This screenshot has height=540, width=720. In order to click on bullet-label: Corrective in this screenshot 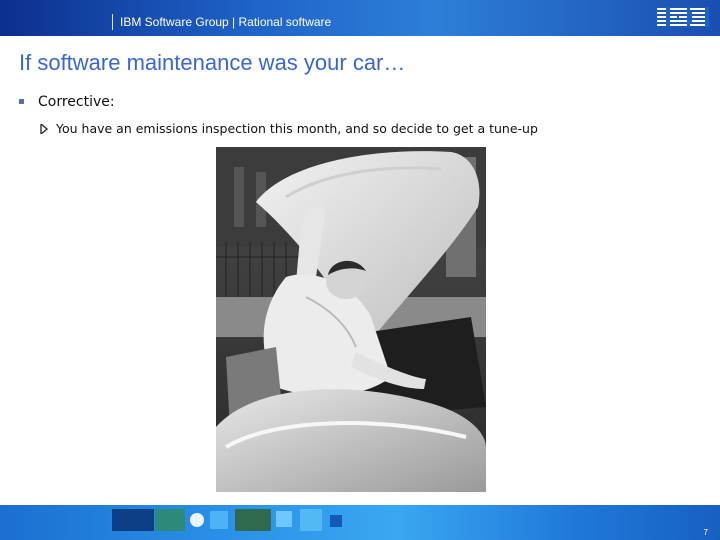, I will do `click(74, 102)`.